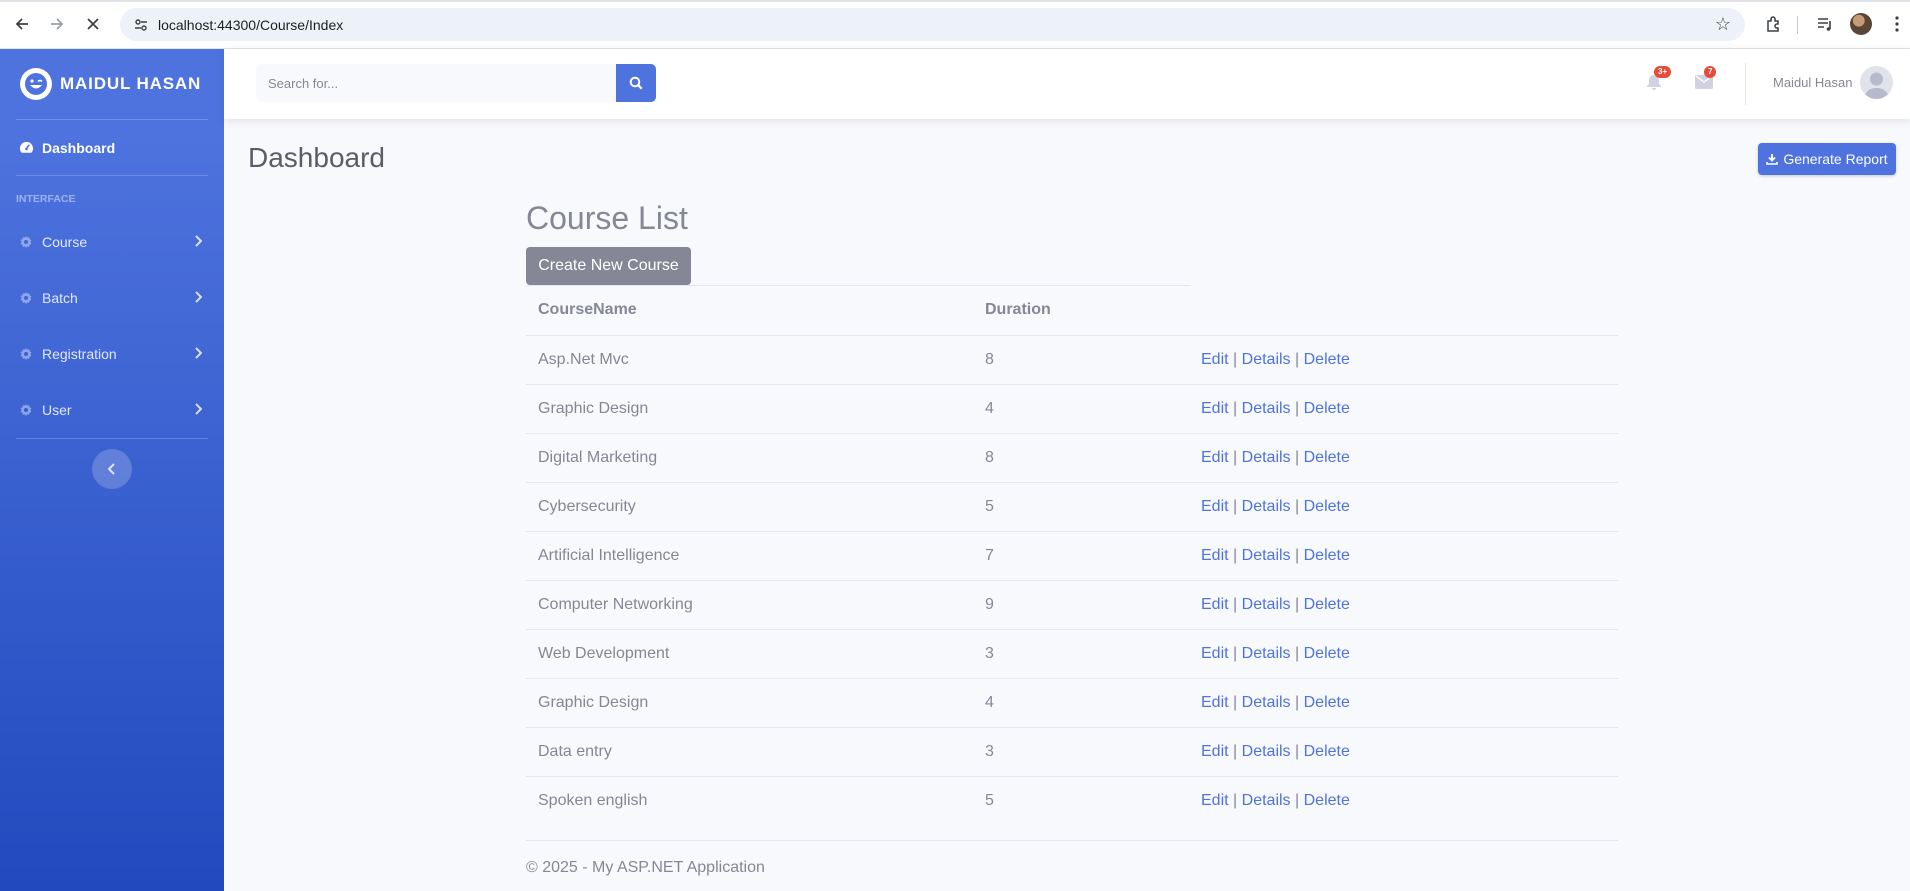  I want to click on user-silhouette-icon, so click(1876, 85).